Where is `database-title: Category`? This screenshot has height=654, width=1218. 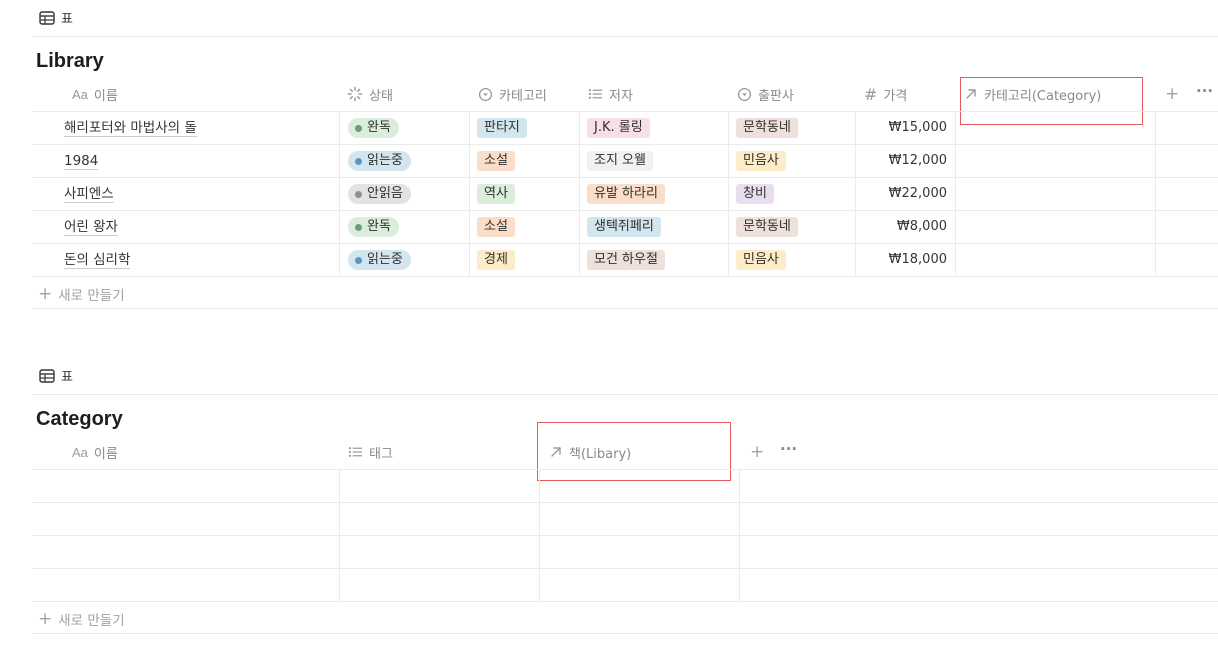 database-title: Category is located at coordinates (79, 419).